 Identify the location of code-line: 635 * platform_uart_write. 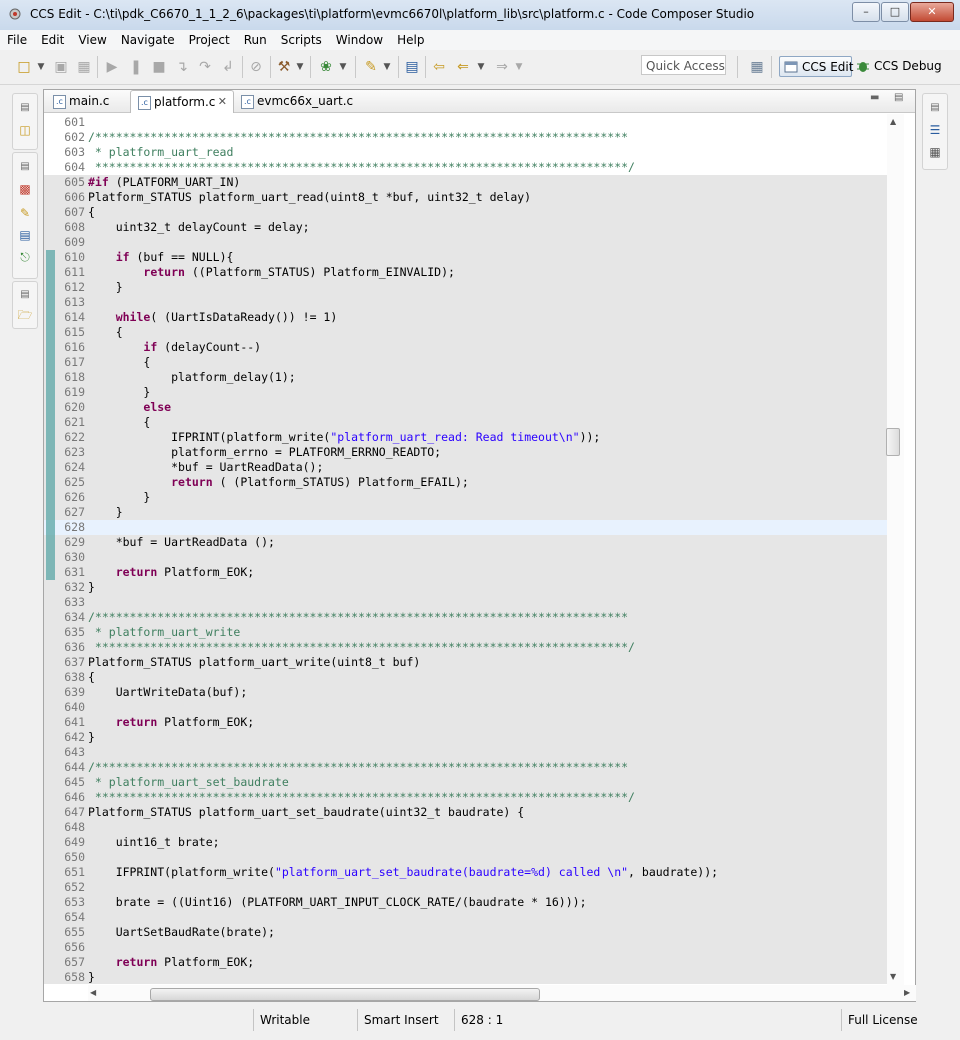
(465, 632).